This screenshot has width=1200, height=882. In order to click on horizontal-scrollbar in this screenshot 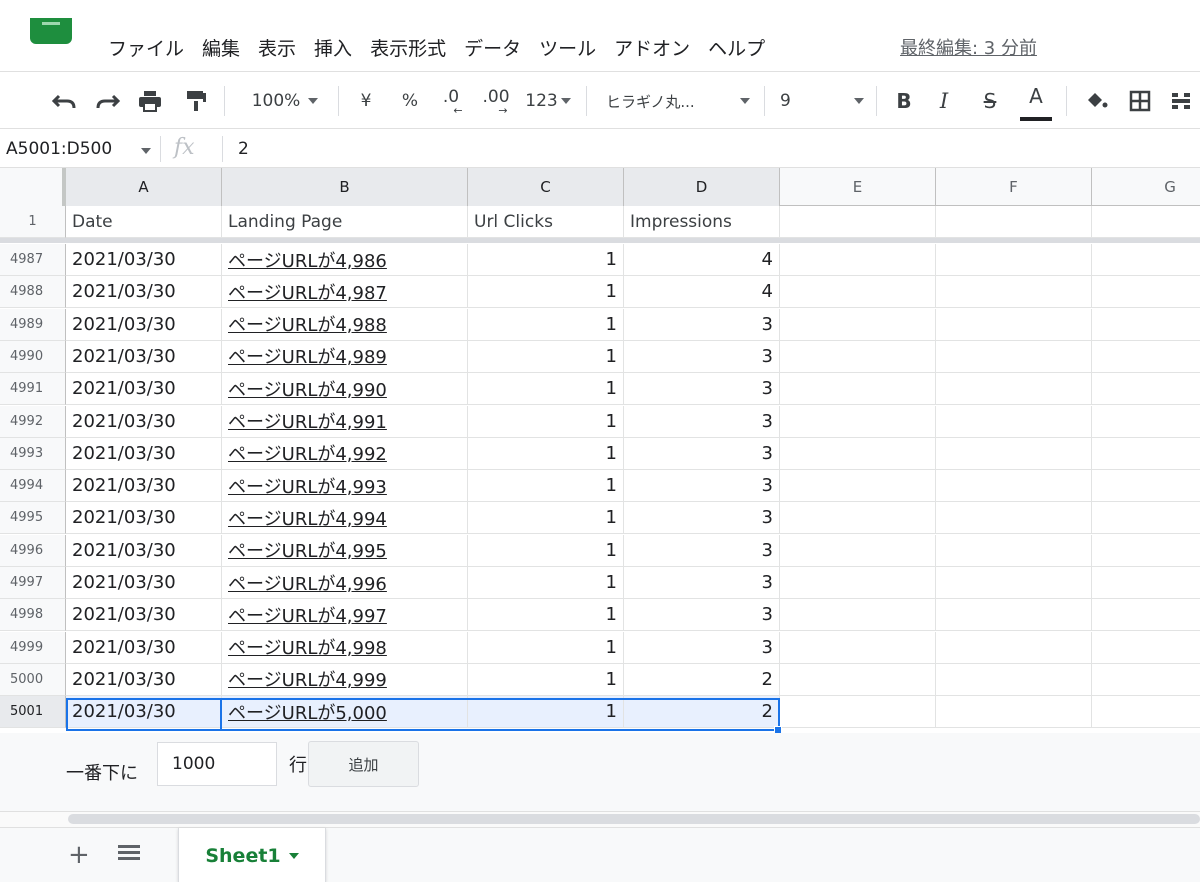, I will do `click(600, 819)`.